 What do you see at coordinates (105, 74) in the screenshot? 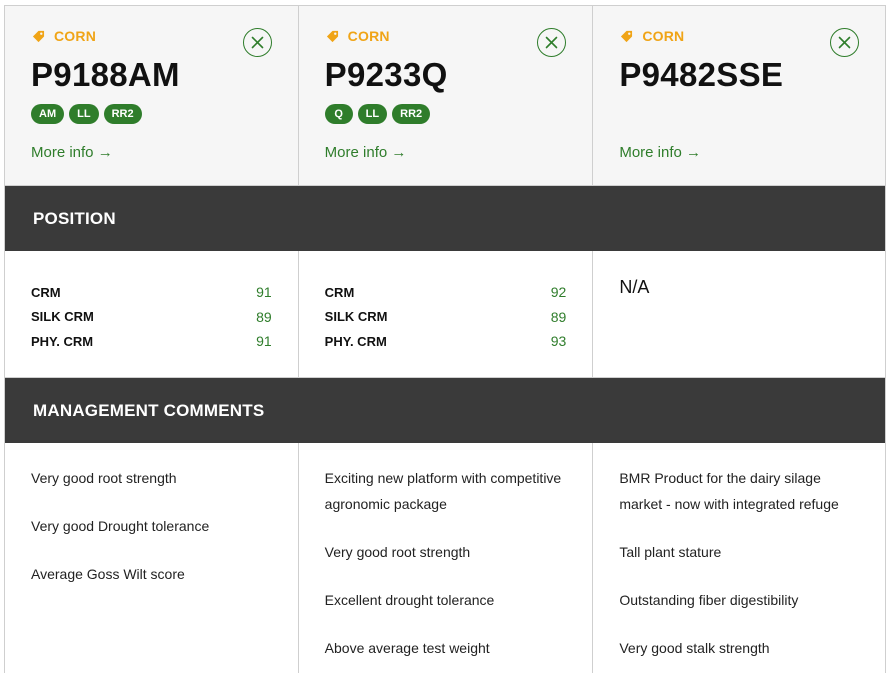
I see `product-name: P9188AM` at bounding box center [105, 74].